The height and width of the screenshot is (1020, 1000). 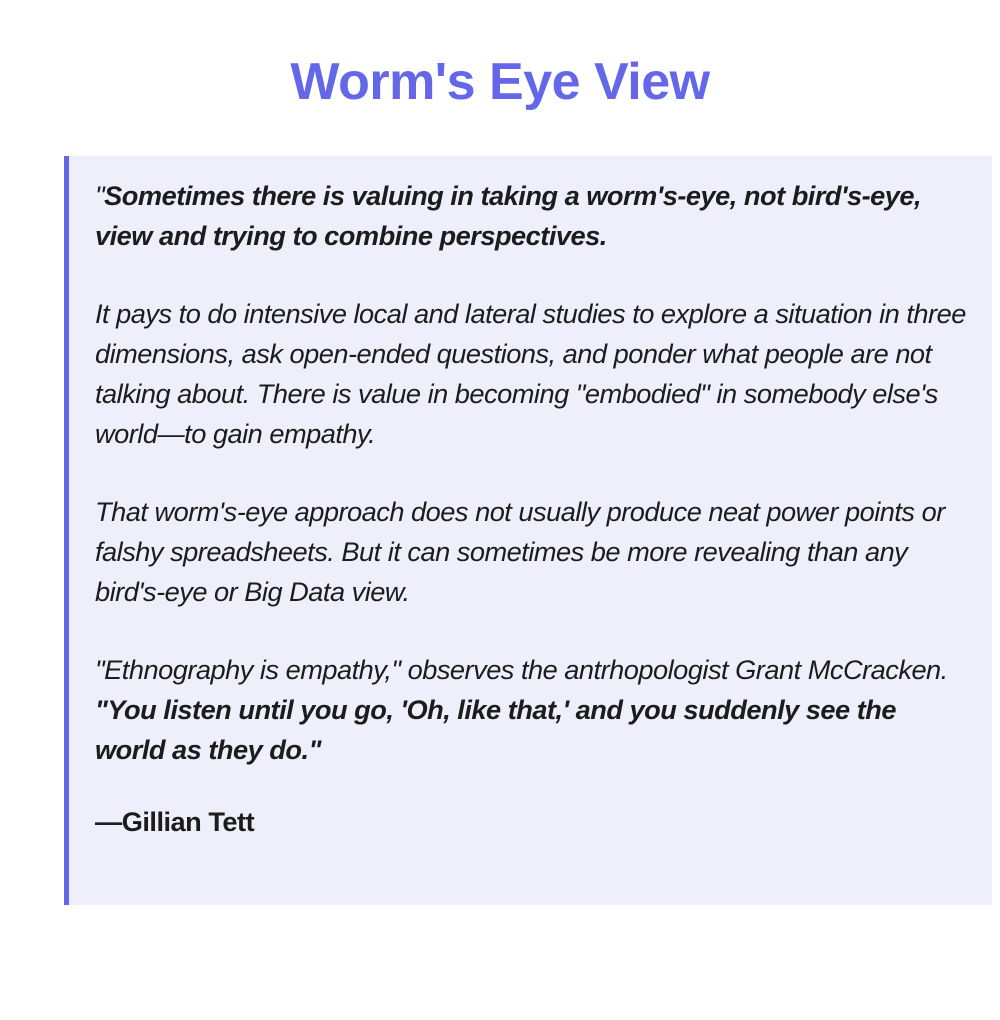 What do you see at coordinates (530, 822) in the screenshot?
I see `quote-attribution: —Gillian Tett` at bounding box center [530, 822].